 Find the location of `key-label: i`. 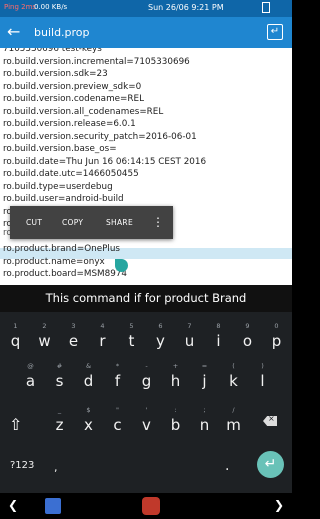

key-label: i is located at coordinates (218, 341).